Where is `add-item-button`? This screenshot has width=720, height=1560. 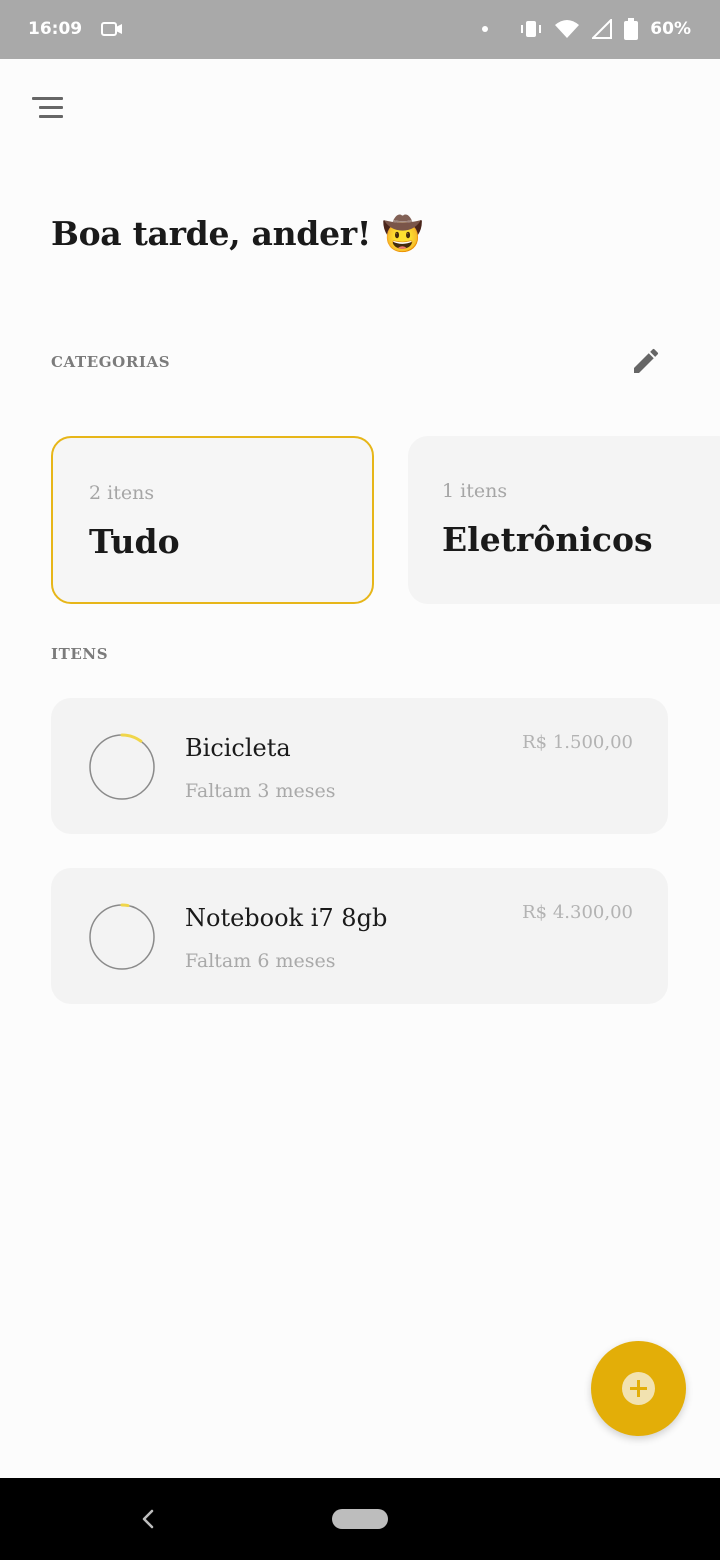
add-item-button is located at coordinates (638, 1388).